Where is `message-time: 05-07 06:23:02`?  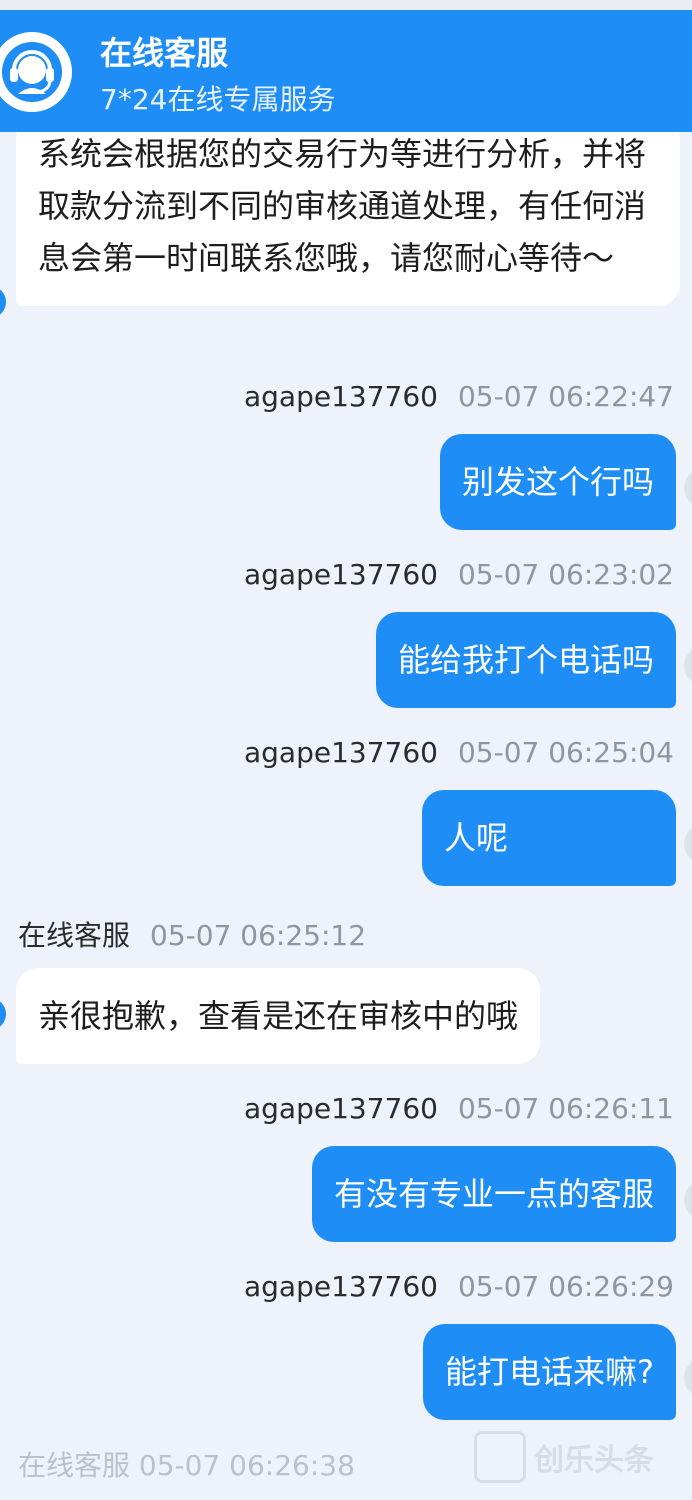 message-time: 05-07 06:23:02 is located at coordinates (565, 574).